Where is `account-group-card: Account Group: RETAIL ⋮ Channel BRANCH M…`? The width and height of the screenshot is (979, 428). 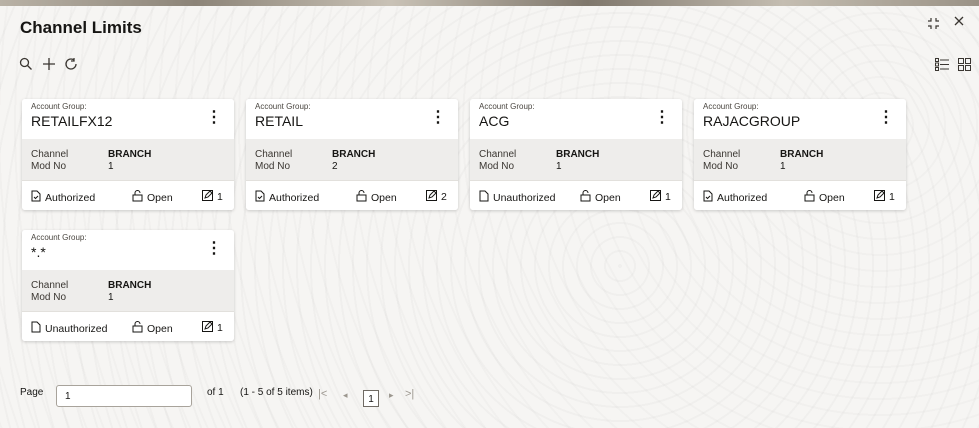
account-group-card: Account Group: RETAIL ⋮ Channel BRANCH M… is located at coordinates (352, 154).